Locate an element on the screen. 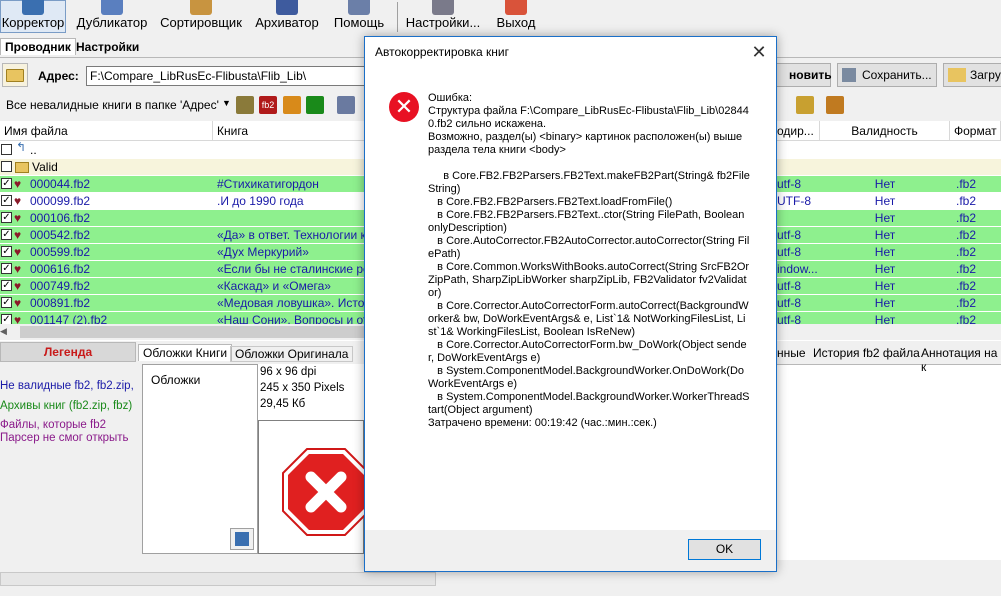  load-button: Загру is located at coordinates (972, 75).